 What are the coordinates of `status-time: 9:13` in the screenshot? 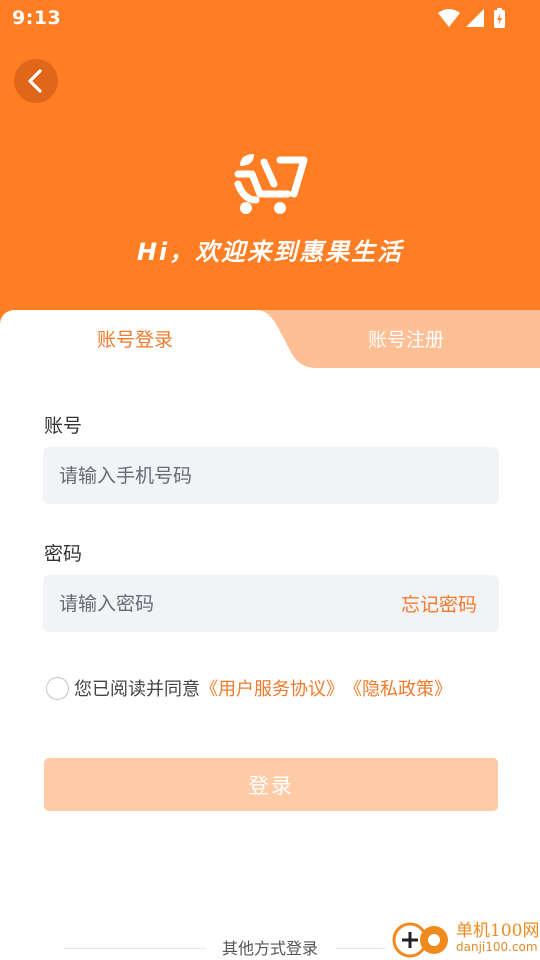 It's located at (37, 18).